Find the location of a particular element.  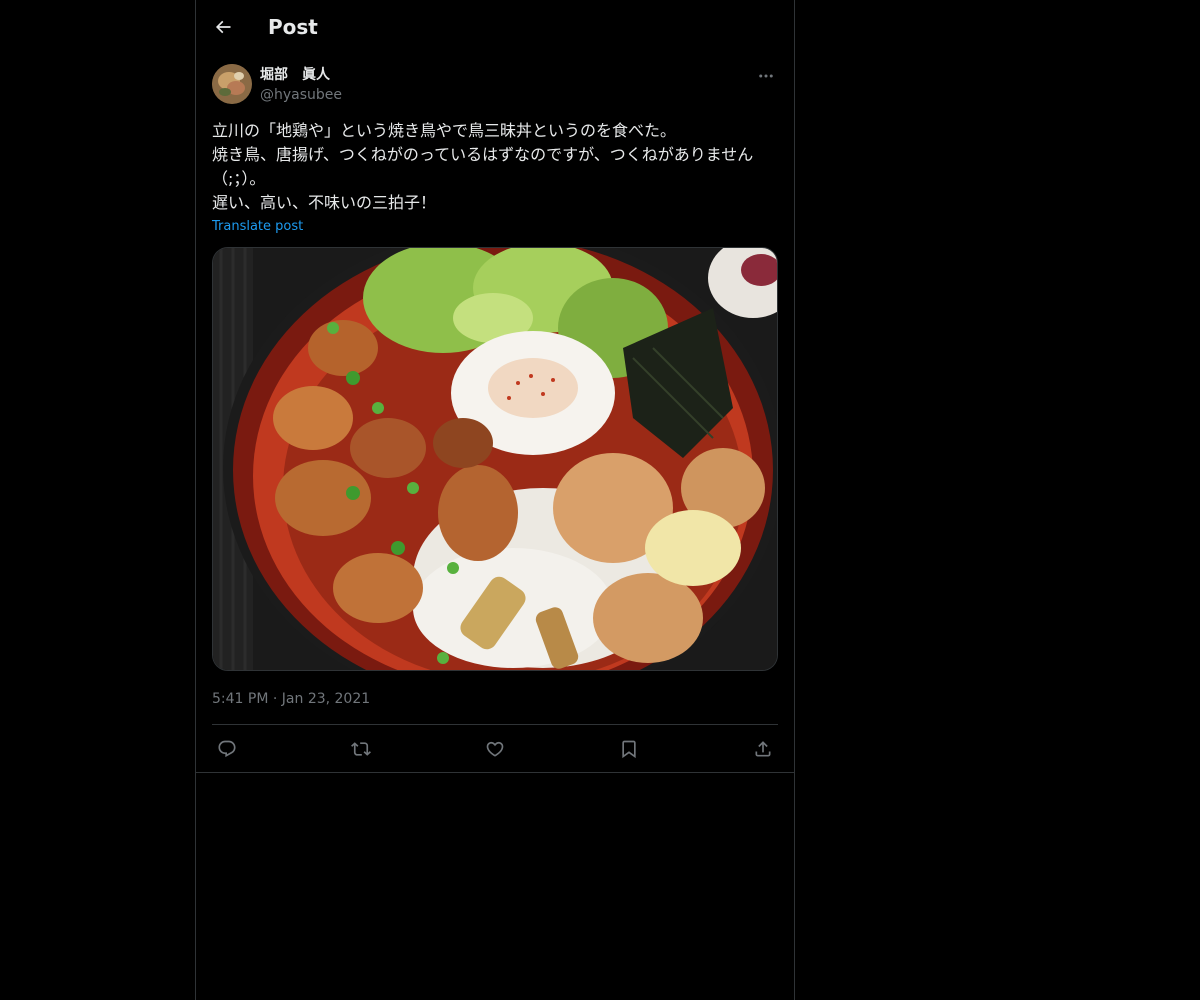

divider-bottom is located at coordinates (495, 772).